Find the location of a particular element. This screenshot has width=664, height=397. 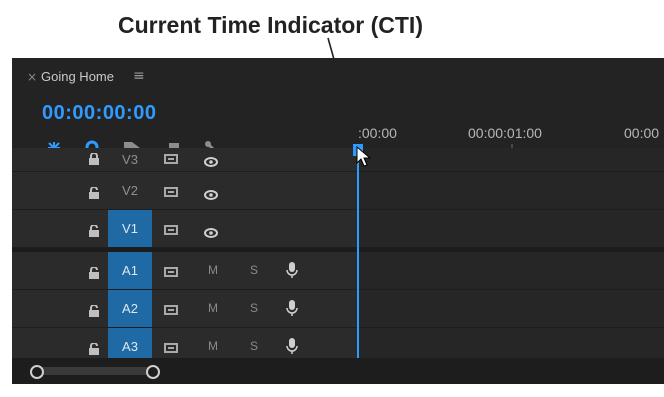

track-target-v3: V3 is located at coordinates (130, 159).